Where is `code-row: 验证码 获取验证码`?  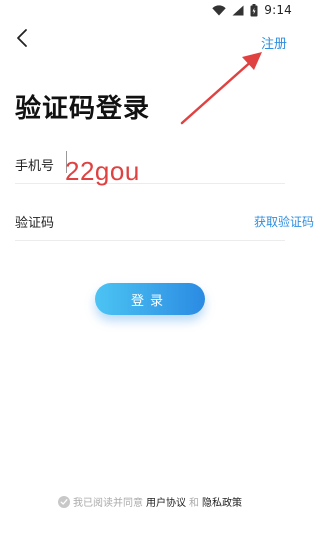
code-row: 验证码 获取验证码 is located at coordinates (164, 221).